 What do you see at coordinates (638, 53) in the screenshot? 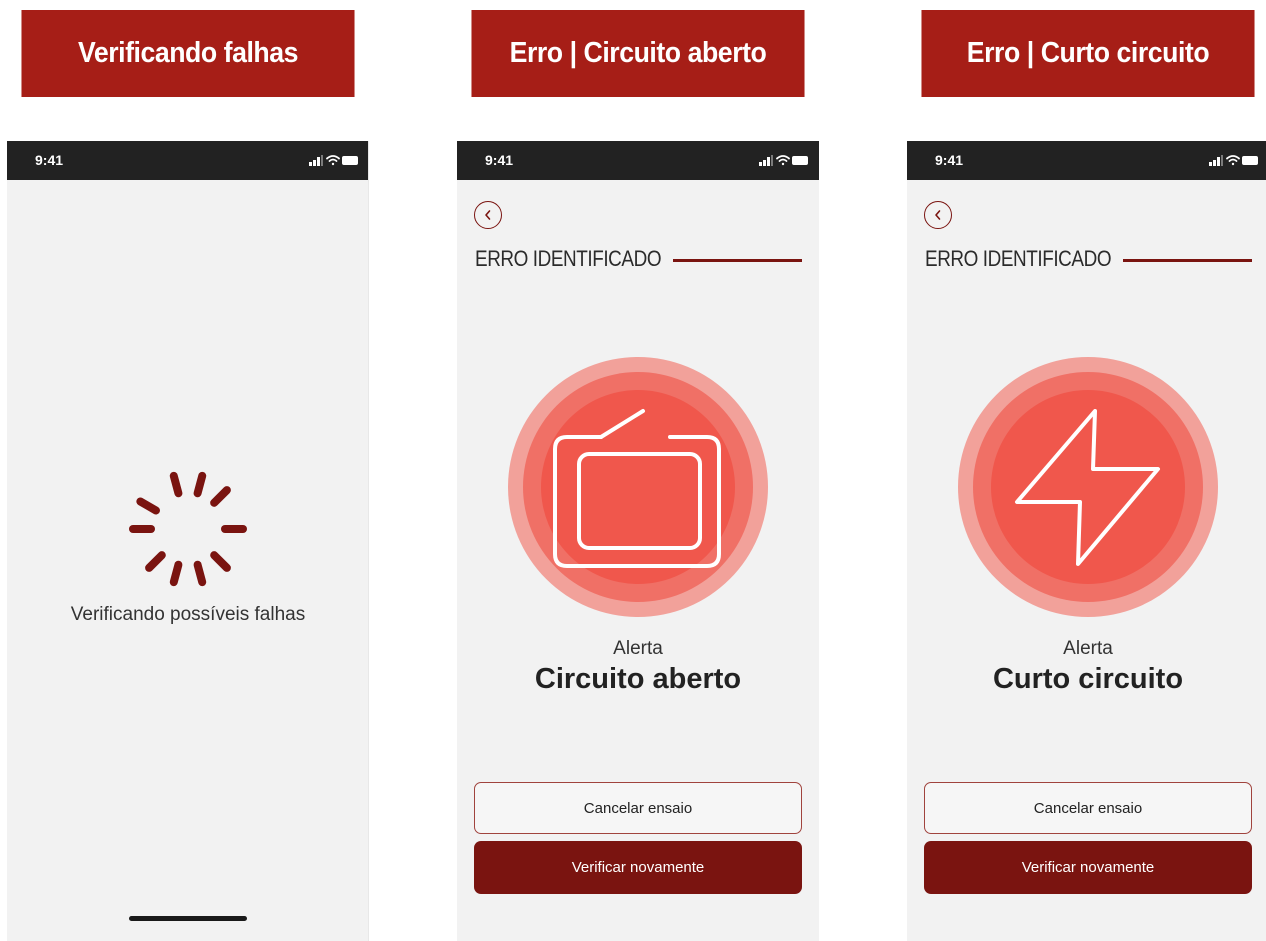
I see `screen-banner-title: Erro | Circuito aberto` at bounding box center [638, 53].